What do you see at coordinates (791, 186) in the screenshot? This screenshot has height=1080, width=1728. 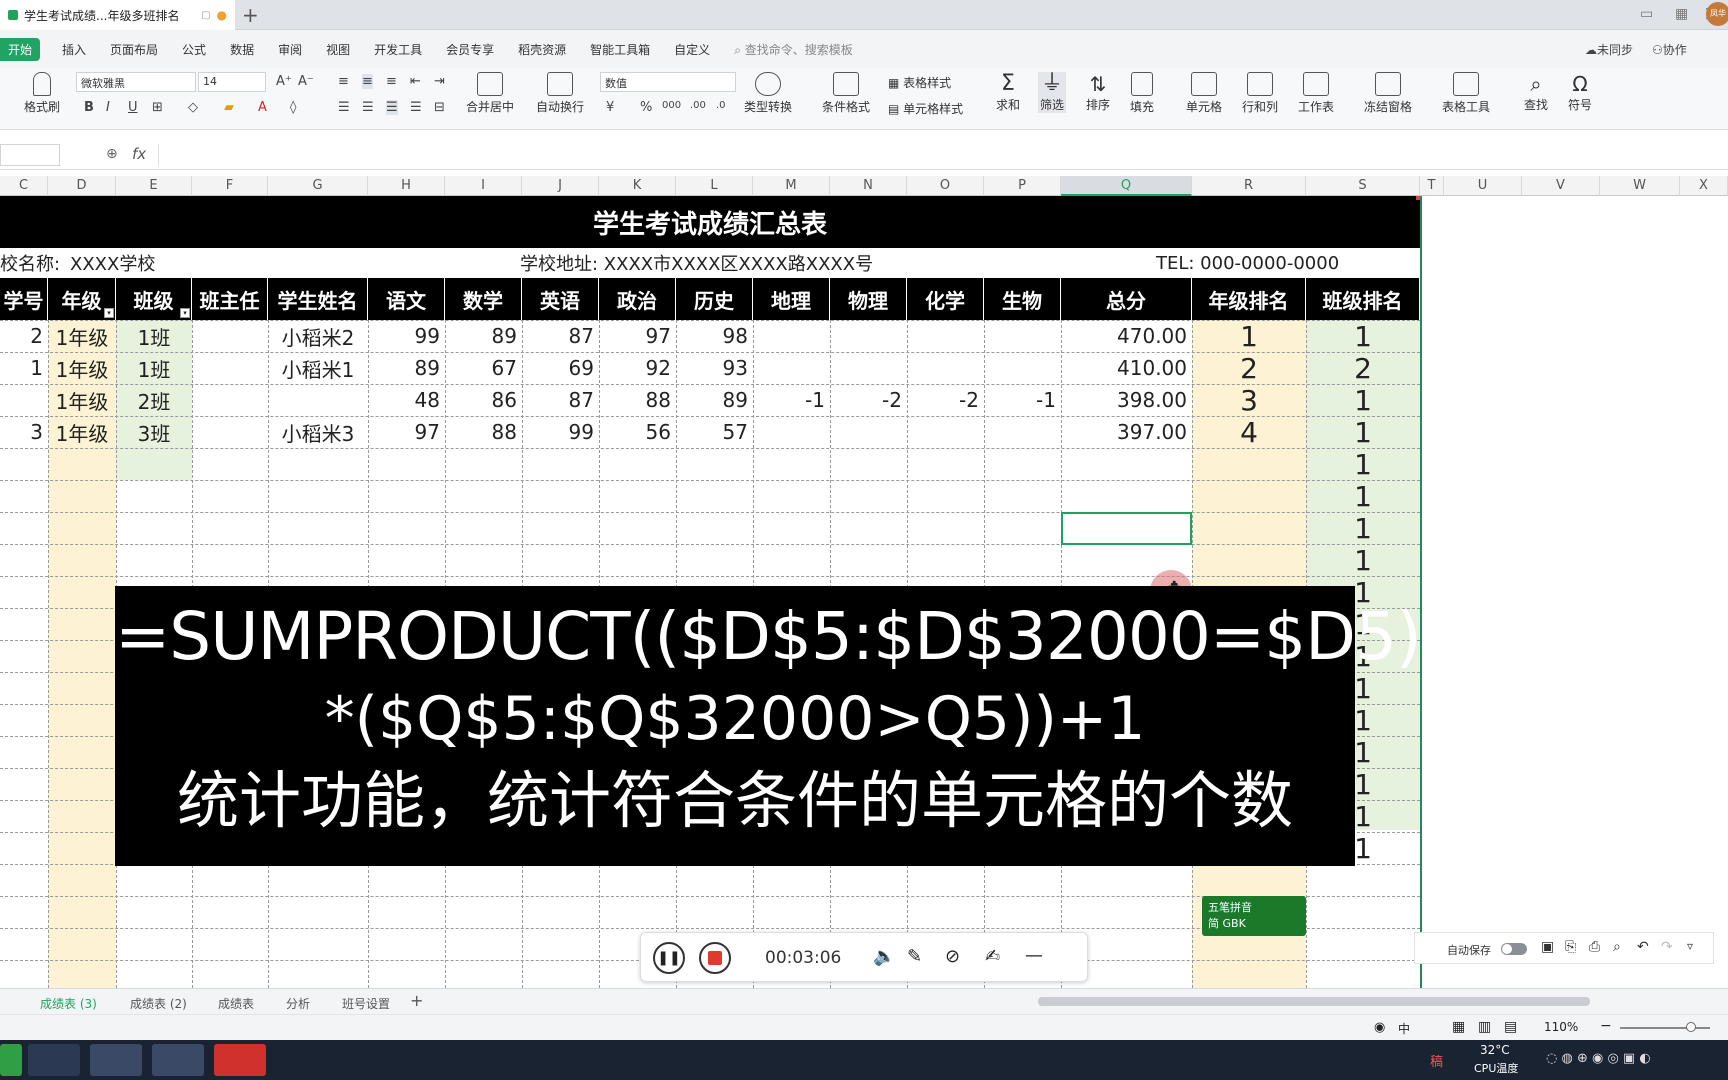 I see `col-header: M` at bounding box center [791, 186].